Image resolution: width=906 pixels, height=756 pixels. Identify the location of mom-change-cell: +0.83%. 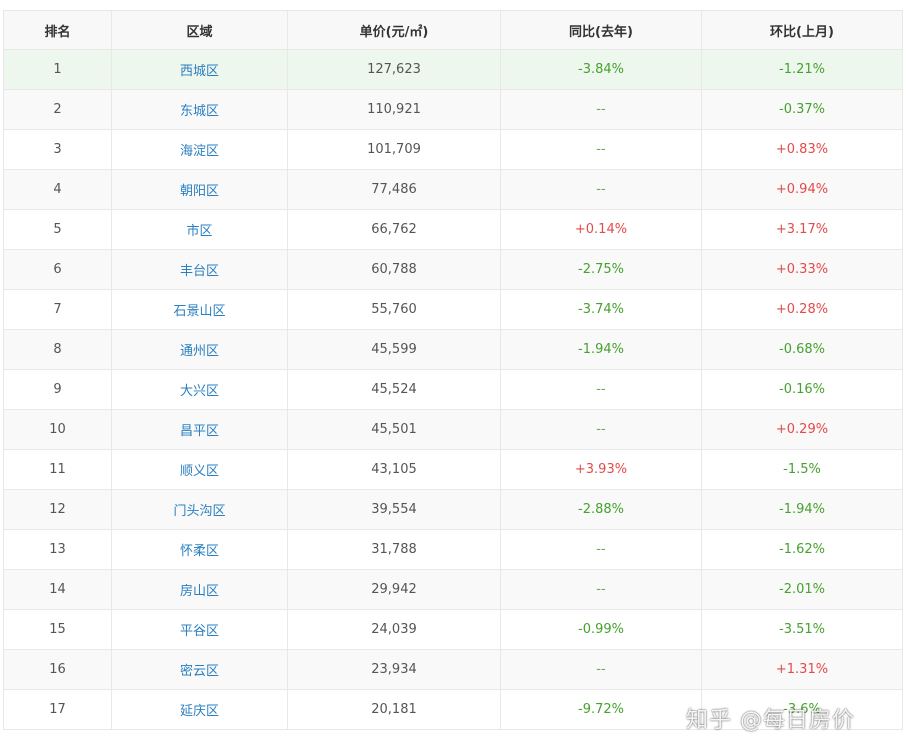
(802, 149).